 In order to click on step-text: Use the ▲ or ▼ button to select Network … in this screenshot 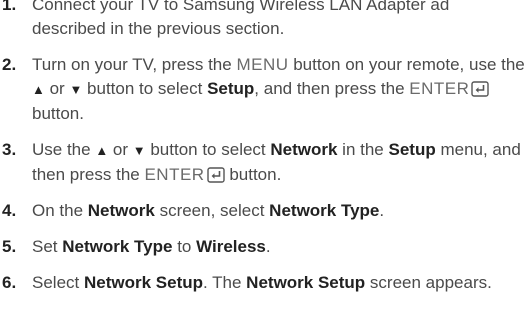, I will do `click(276, 162)`.